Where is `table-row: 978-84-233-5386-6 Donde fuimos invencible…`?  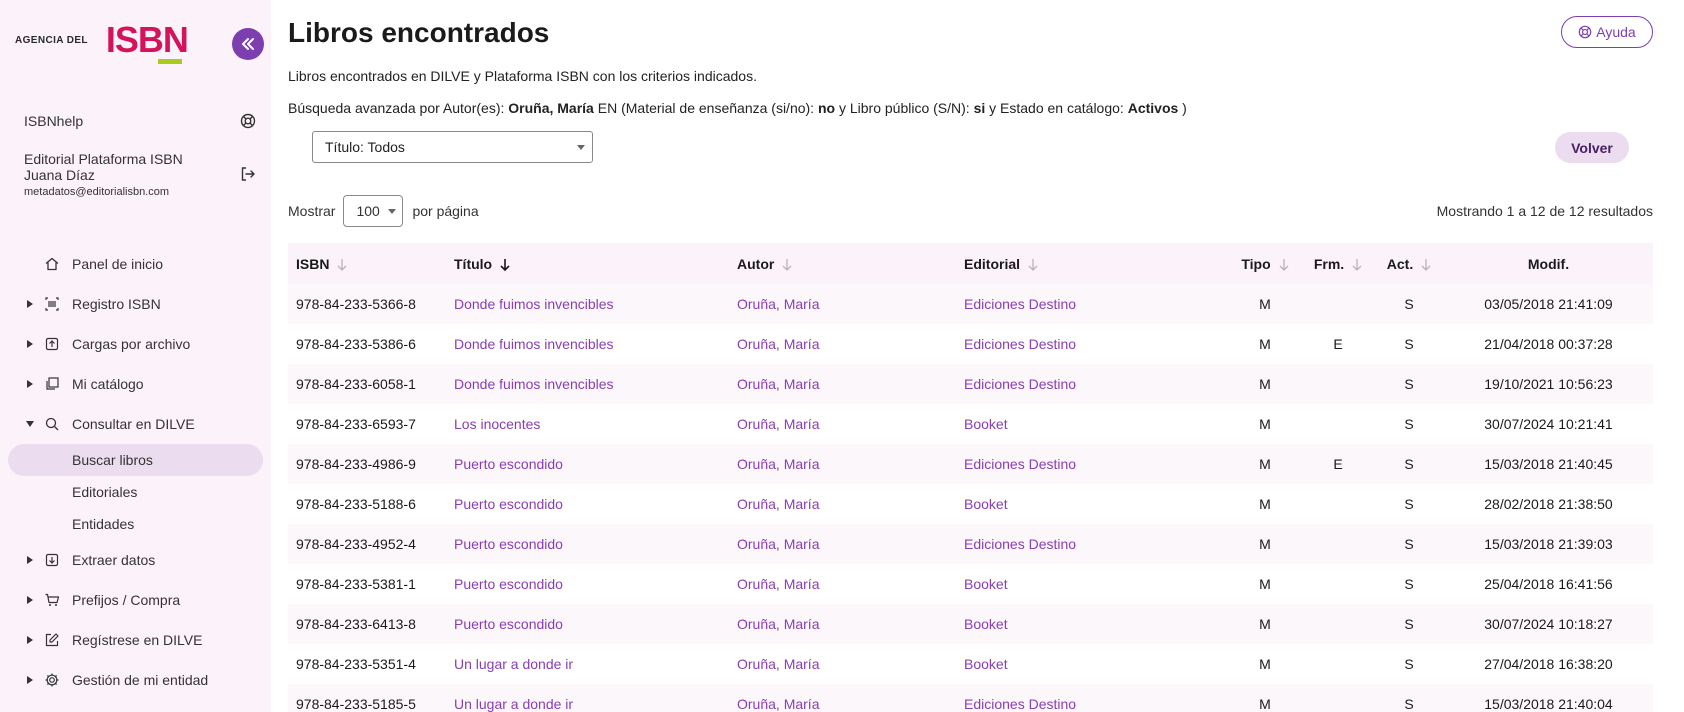
table-row: 978-84-233-5386-6 Donde fuimos invencible… is located at coordinates (970, 344).